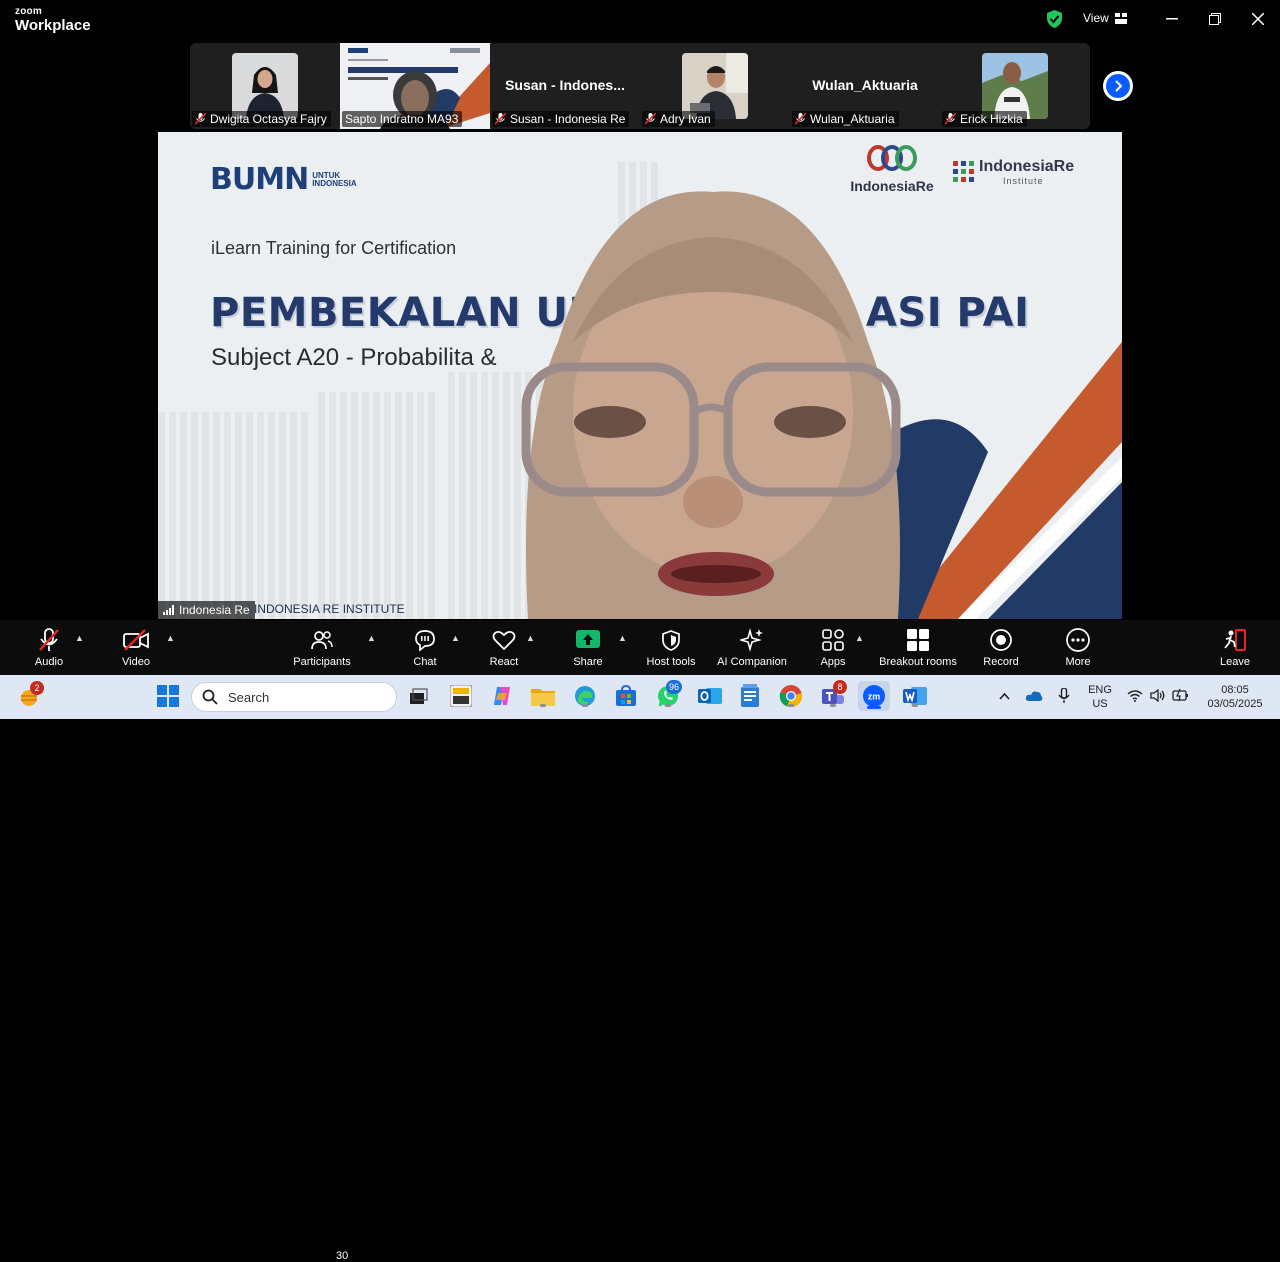 This screenshot has width=1280, height=1262. What do you see at coordinates (502, 696) in the screenshot?
I see `taskbar-app-copilot` at bounding box center [502, 696].